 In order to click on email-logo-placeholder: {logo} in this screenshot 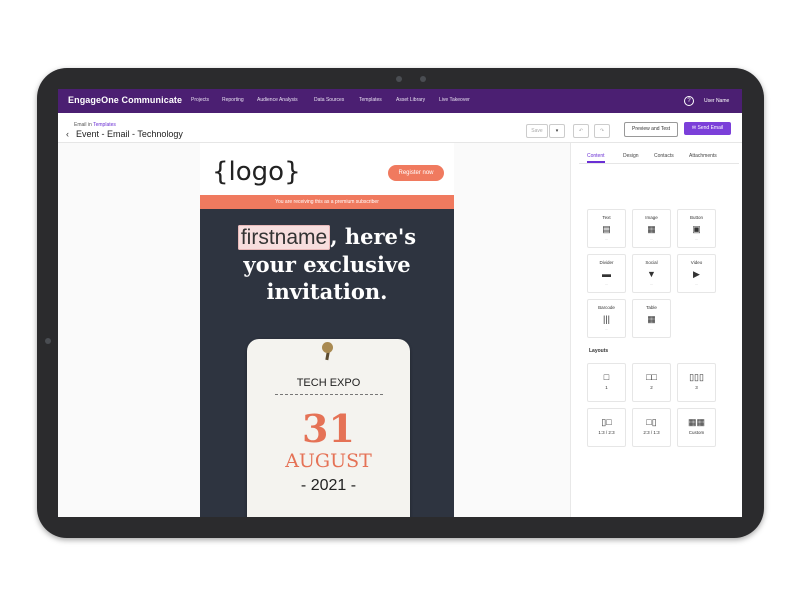, I will do `click(256, 172)`.